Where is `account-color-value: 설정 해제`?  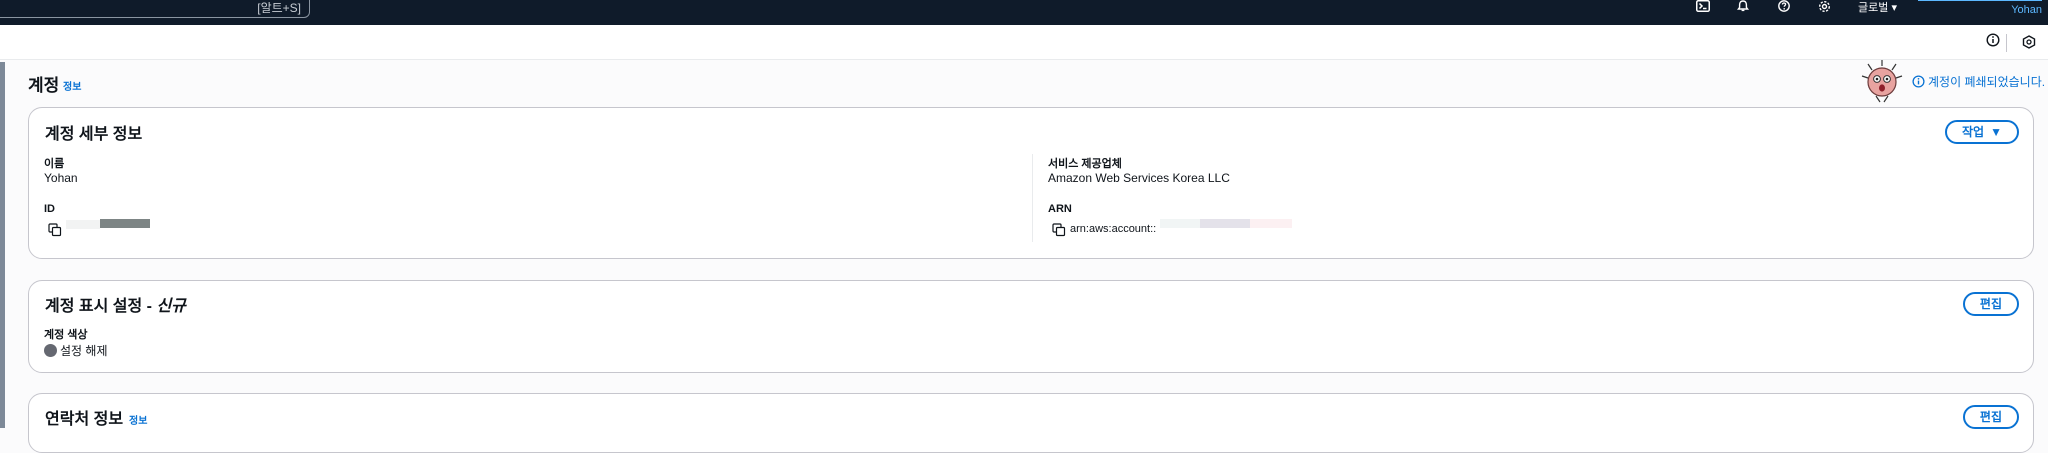 account-color-value: 설정 해제 is located at coordinates (76, 350).